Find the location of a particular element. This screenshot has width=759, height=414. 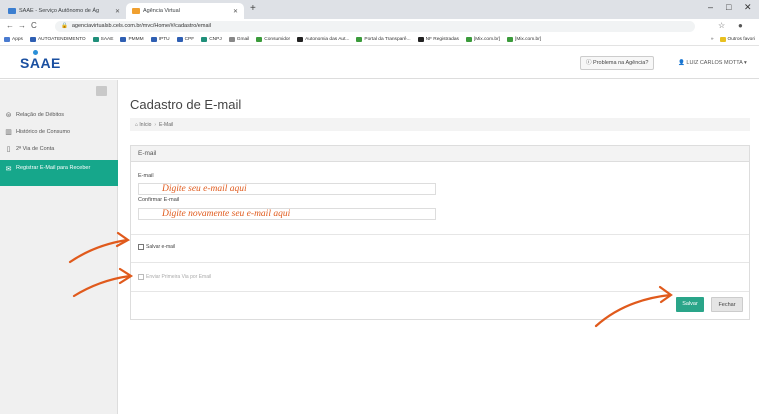

annotation-arrow-save-button is located at coordinates (633, 310).